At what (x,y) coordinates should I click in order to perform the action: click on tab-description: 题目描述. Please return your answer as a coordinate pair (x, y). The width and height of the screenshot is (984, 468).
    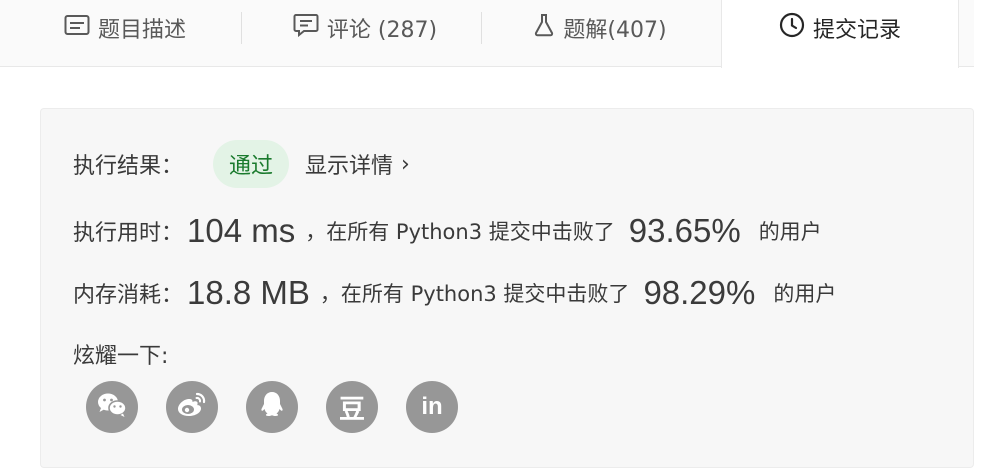
    Looking at the image, I should click on (125, 28).